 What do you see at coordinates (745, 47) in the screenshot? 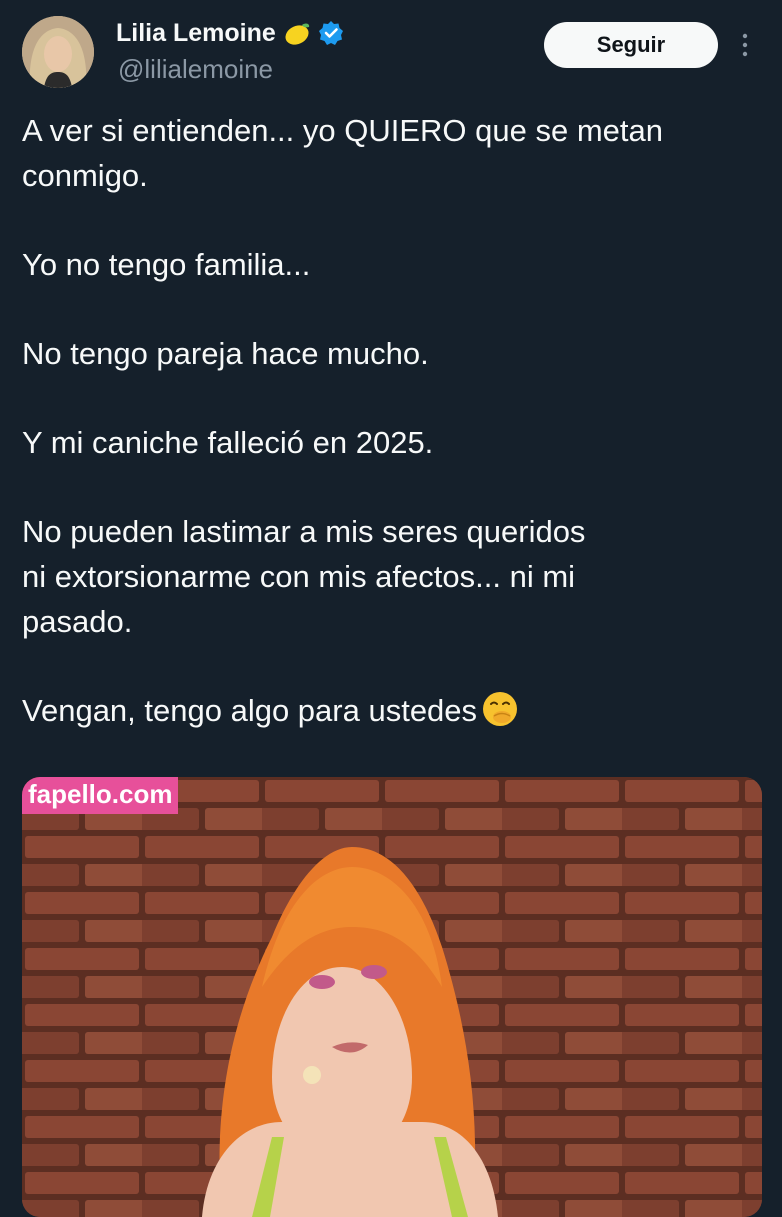
I see `more-vertical-icon` at bounding box center [745, 47].